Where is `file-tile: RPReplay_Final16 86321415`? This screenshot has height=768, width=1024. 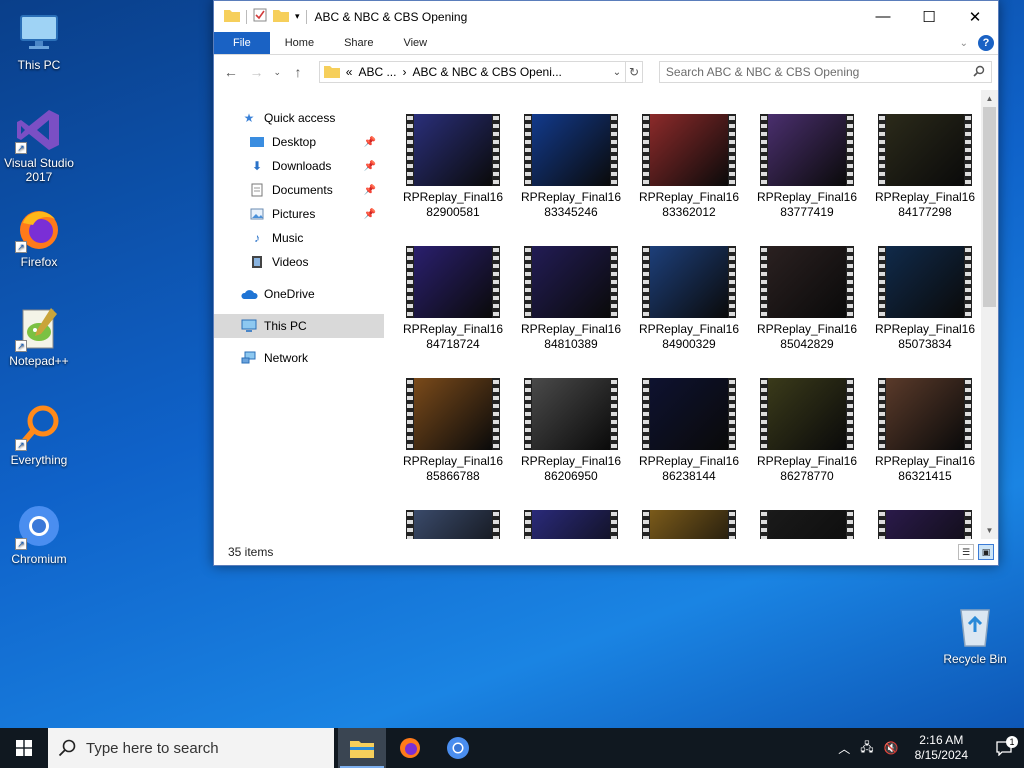 file-tile: RPReplay_Final16 86321415 is located at coordinates (925, 423).